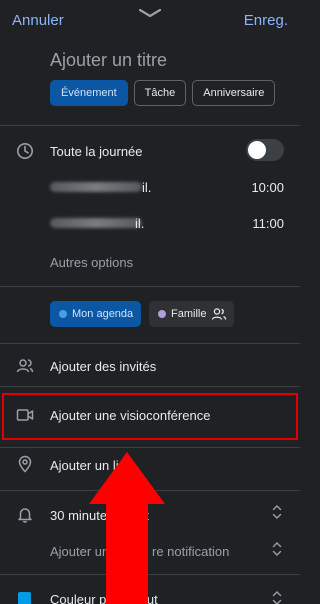 This screenshot has height=604, width=320. I want to click on add-people-icon, so click(25, 366).